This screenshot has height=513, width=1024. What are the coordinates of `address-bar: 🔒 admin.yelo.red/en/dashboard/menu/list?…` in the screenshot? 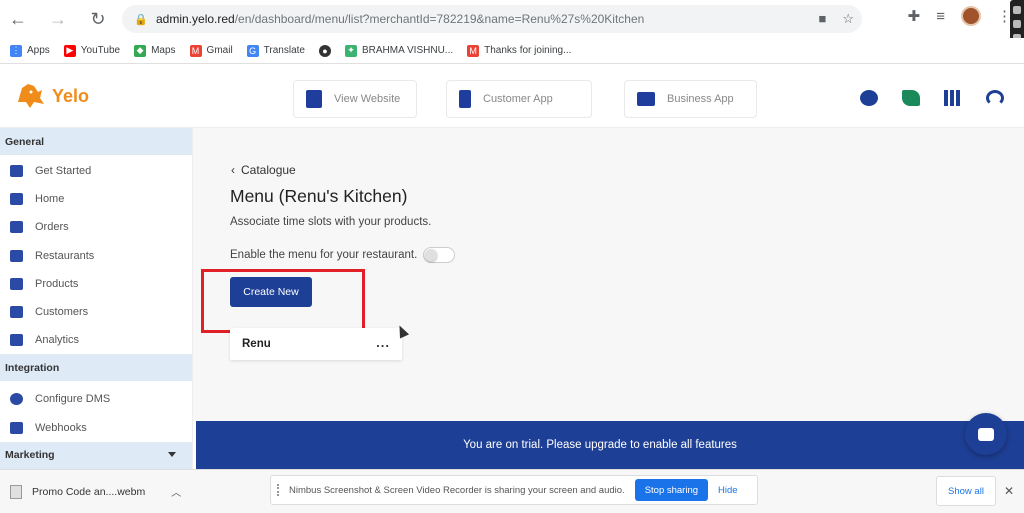 It's located at (492, 19).